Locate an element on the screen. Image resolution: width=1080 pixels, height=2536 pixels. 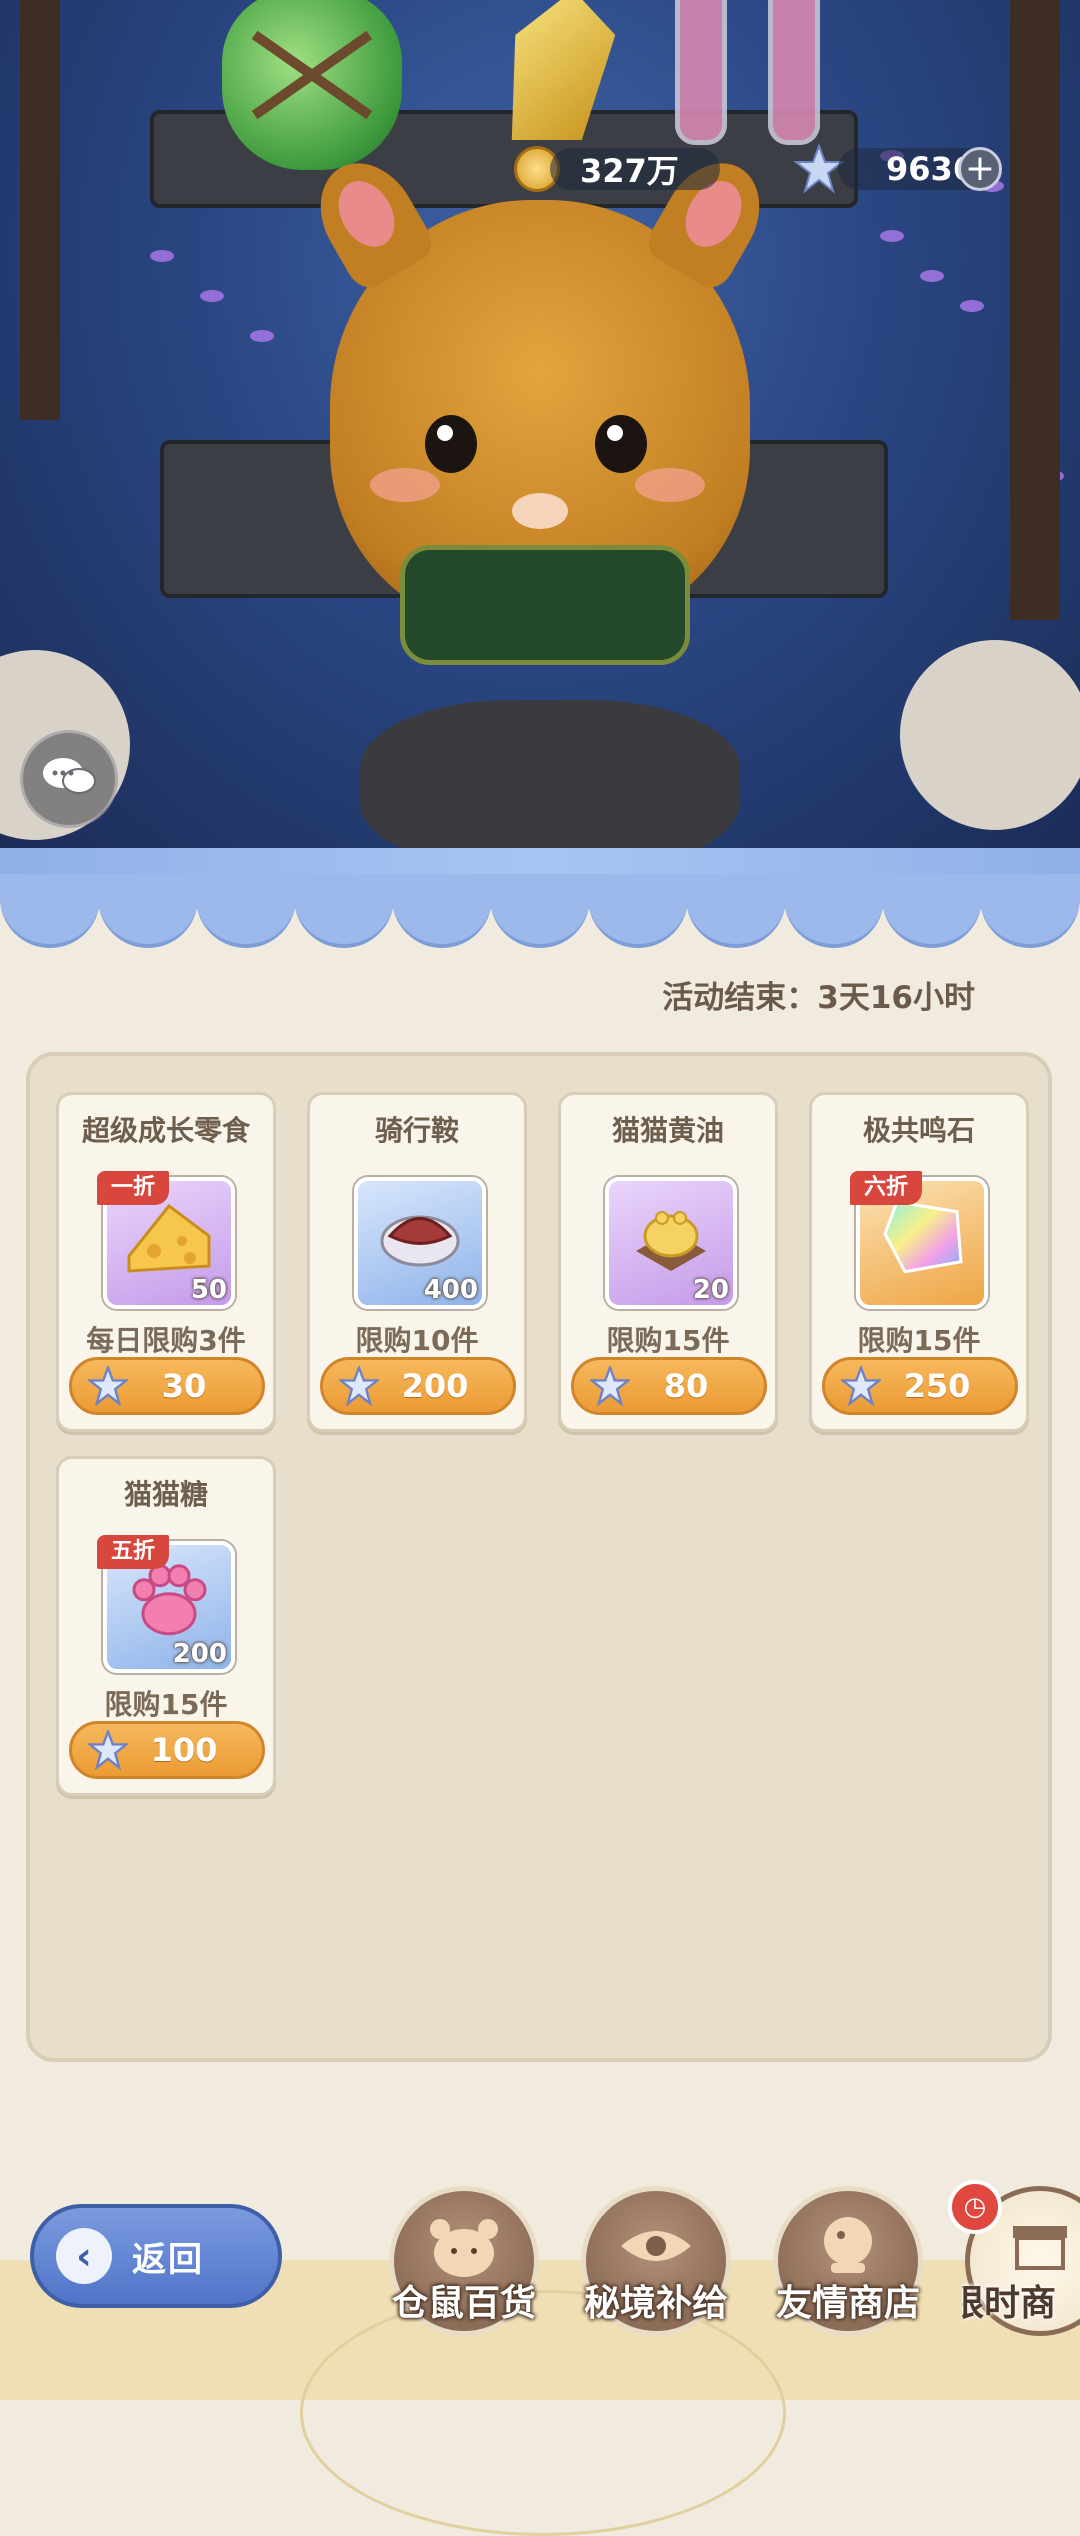
hamster-shopkeeper is located at coordinates (540, 405).